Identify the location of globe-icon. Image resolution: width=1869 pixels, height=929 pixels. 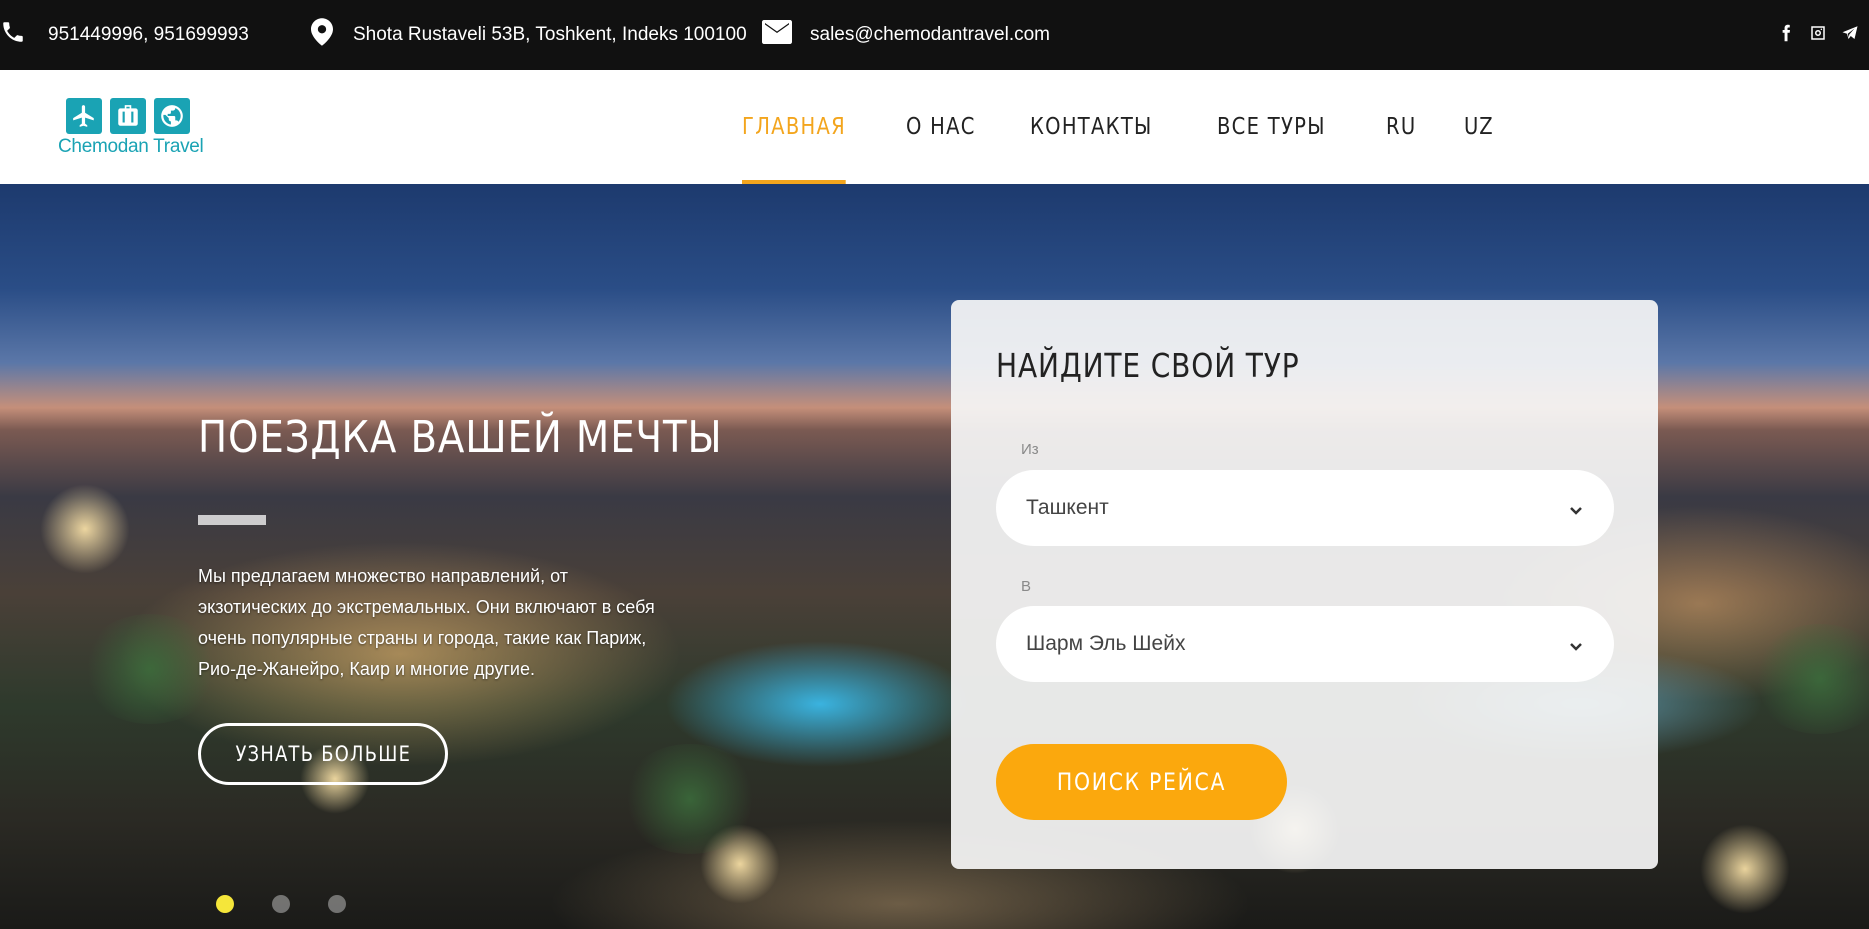
(172, 116).